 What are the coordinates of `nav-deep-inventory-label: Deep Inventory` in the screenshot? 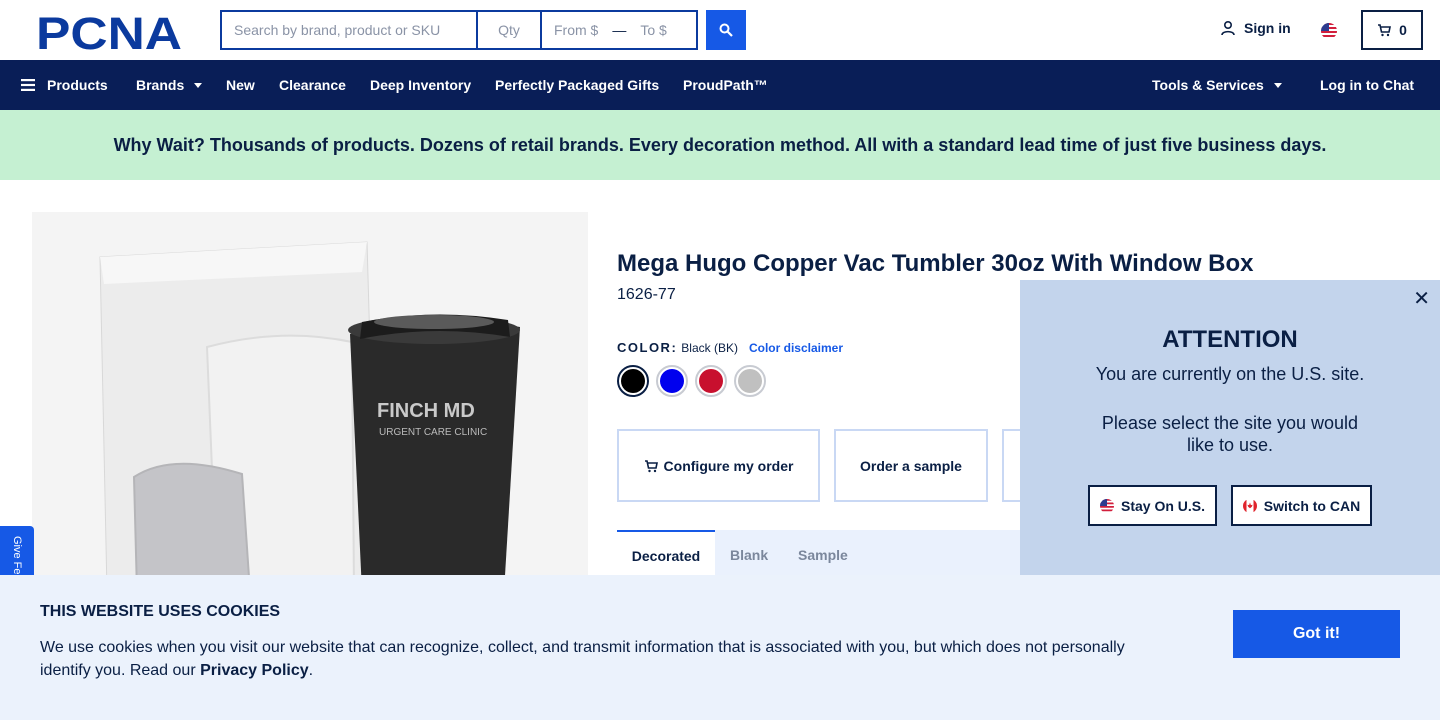 It's located at (421, 85).